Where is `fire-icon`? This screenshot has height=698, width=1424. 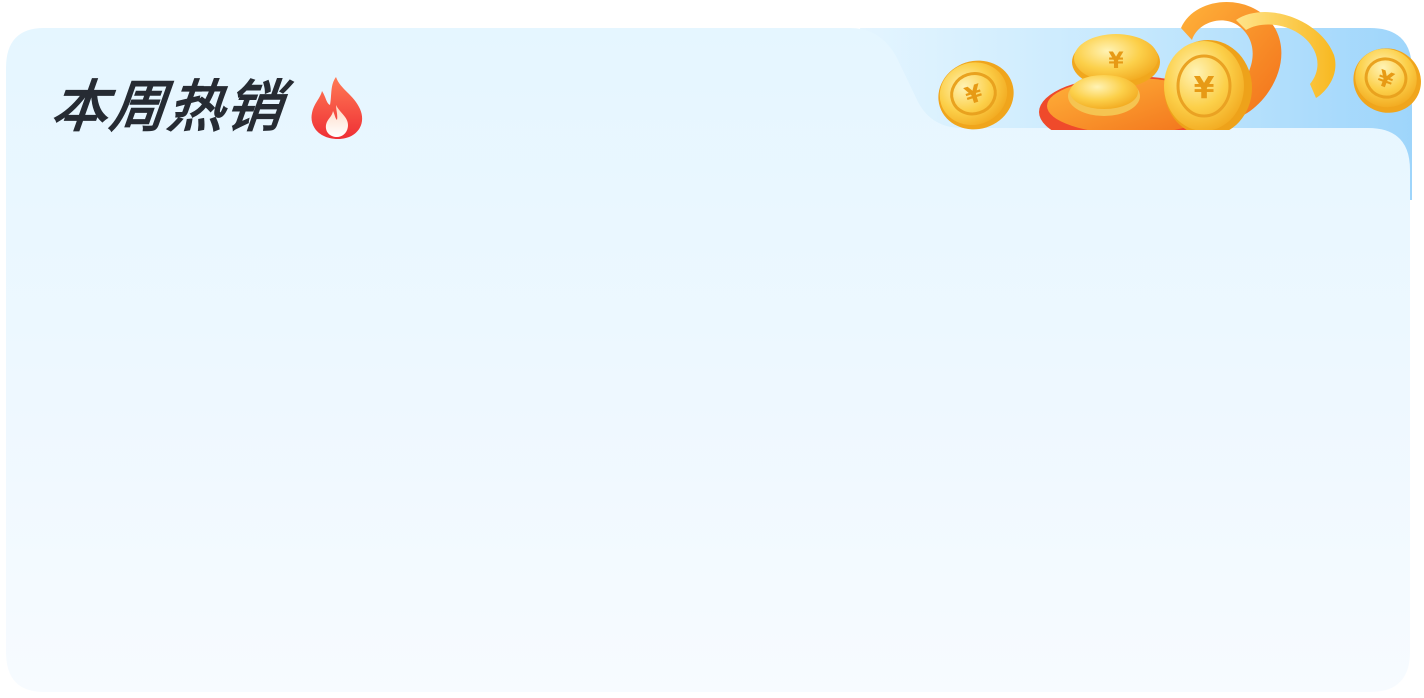
fire-icon is located at coordinates (337, 108).